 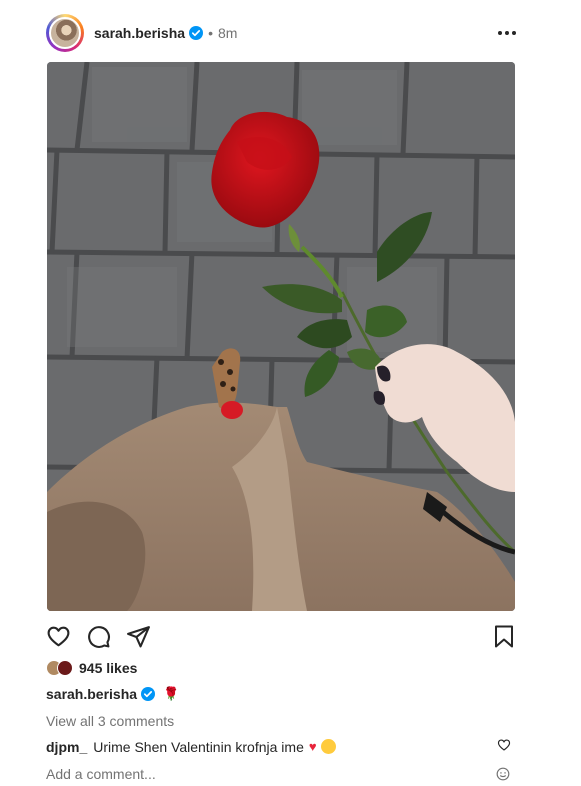 What do you see at coordinates (110, 721) in the screenshot?
I see `view-all-comments-link: View all 3 comments` at bounding box center [110, 721].